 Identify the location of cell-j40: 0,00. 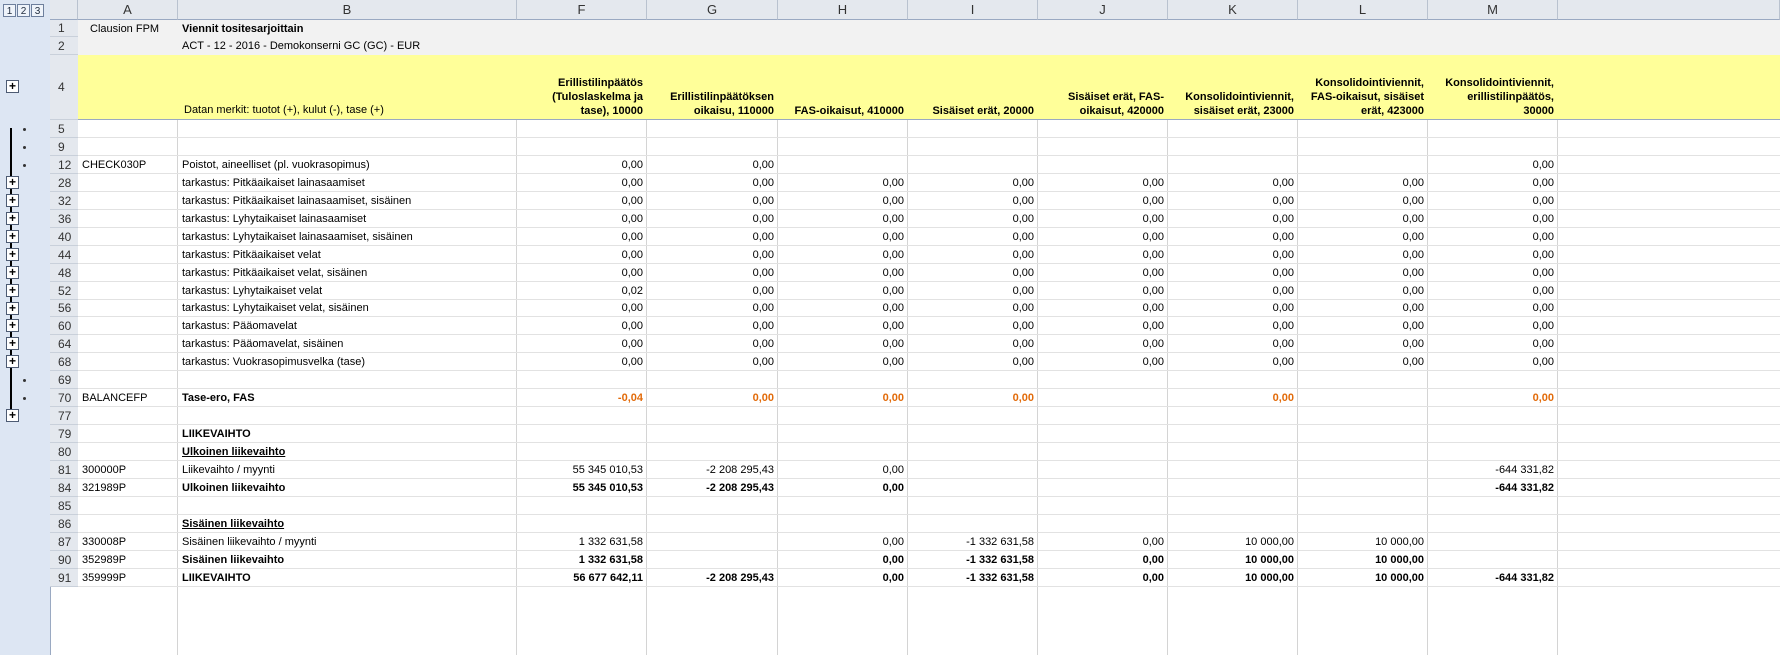
(1103, 237).